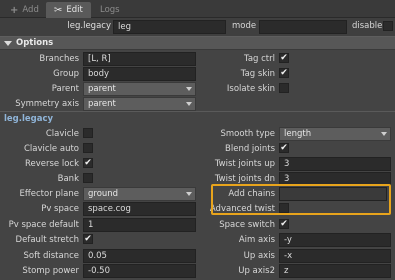 The height and width of the screenshot is (280, 395). Describe the element at coordinates (62, 134) in the screenshot. I see `clavicle-label: Clavicle` at that location.